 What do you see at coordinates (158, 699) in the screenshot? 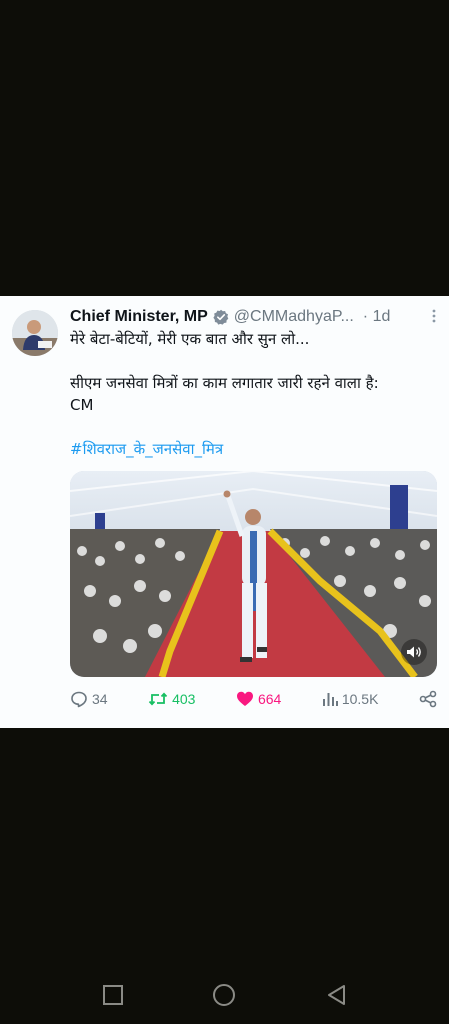
I see `retweet-icon` at bounding box center [158, 699].